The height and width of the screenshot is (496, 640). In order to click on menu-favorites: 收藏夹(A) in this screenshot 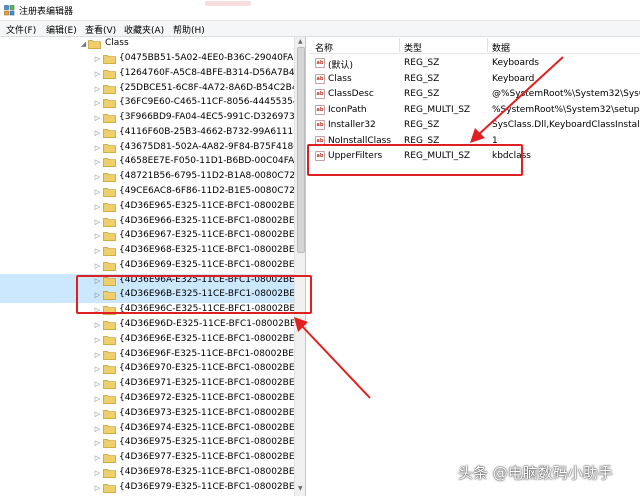, I will do `click(144, 29)`.